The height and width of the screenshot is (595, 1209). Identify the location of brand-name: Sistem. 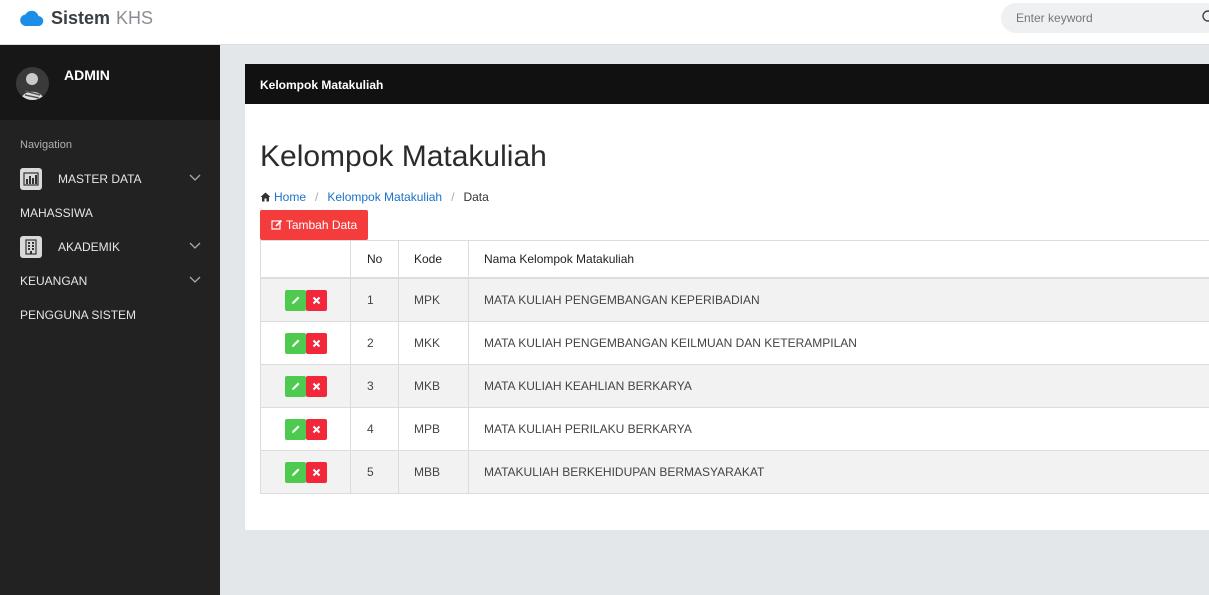
(81, 17).